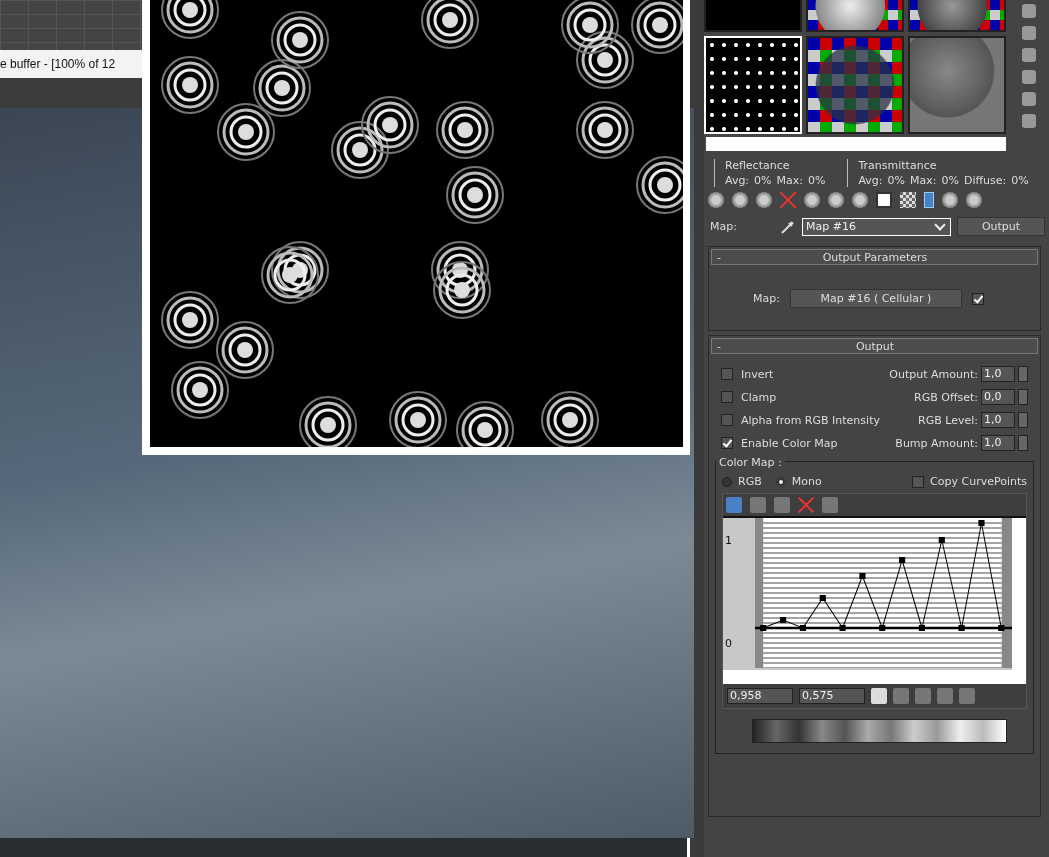 The height and width of the screenshot is (857, 1049). Describe the element at coordinates (874, 346) in the screenshot. I see `rollout-header: - Output` at that location.